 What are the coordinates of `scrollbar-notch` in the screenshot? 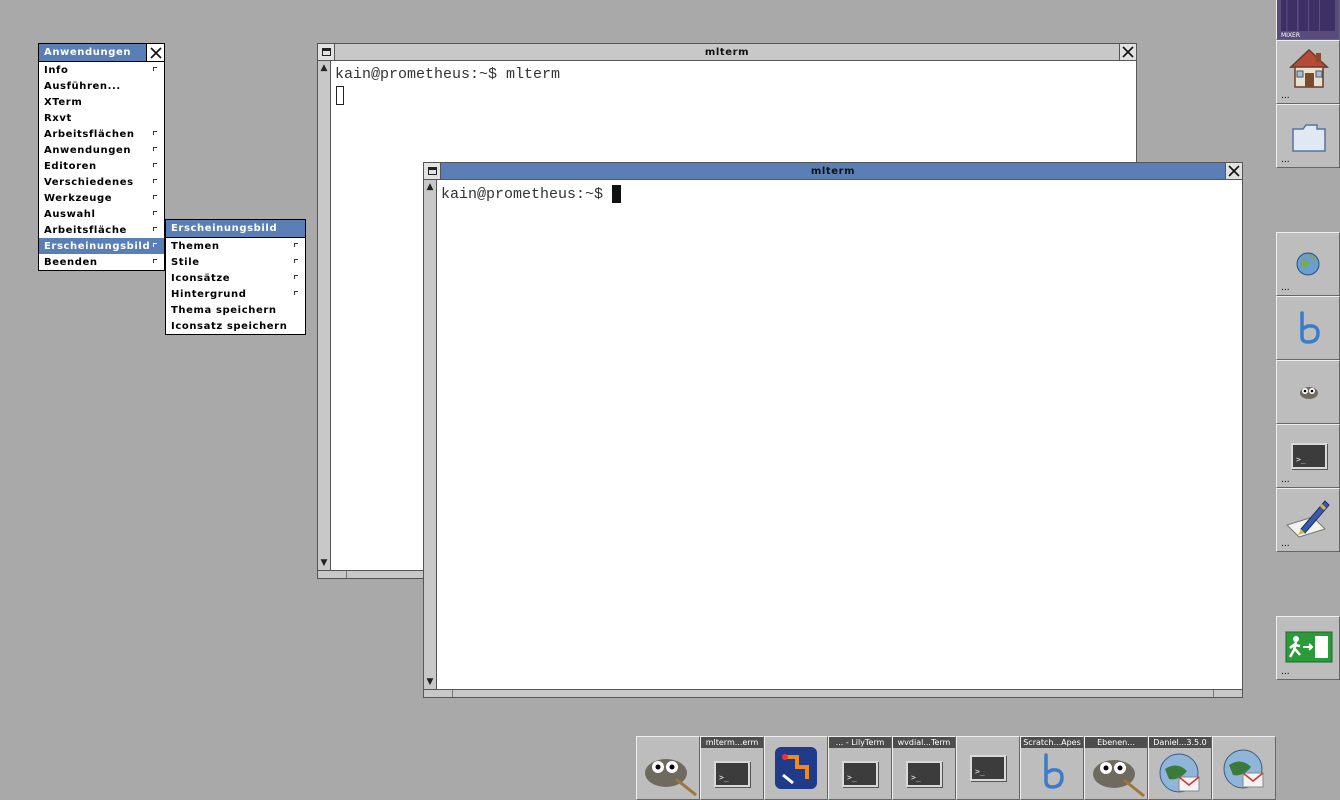 It's located at (1213, 693).